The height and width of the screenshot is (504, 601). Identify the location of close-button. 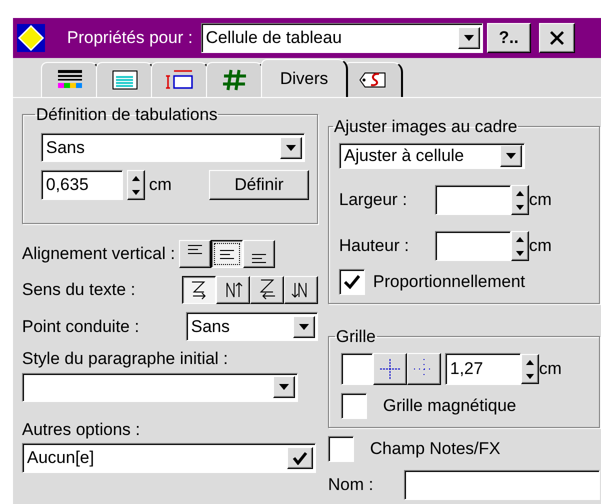
(556, 38).